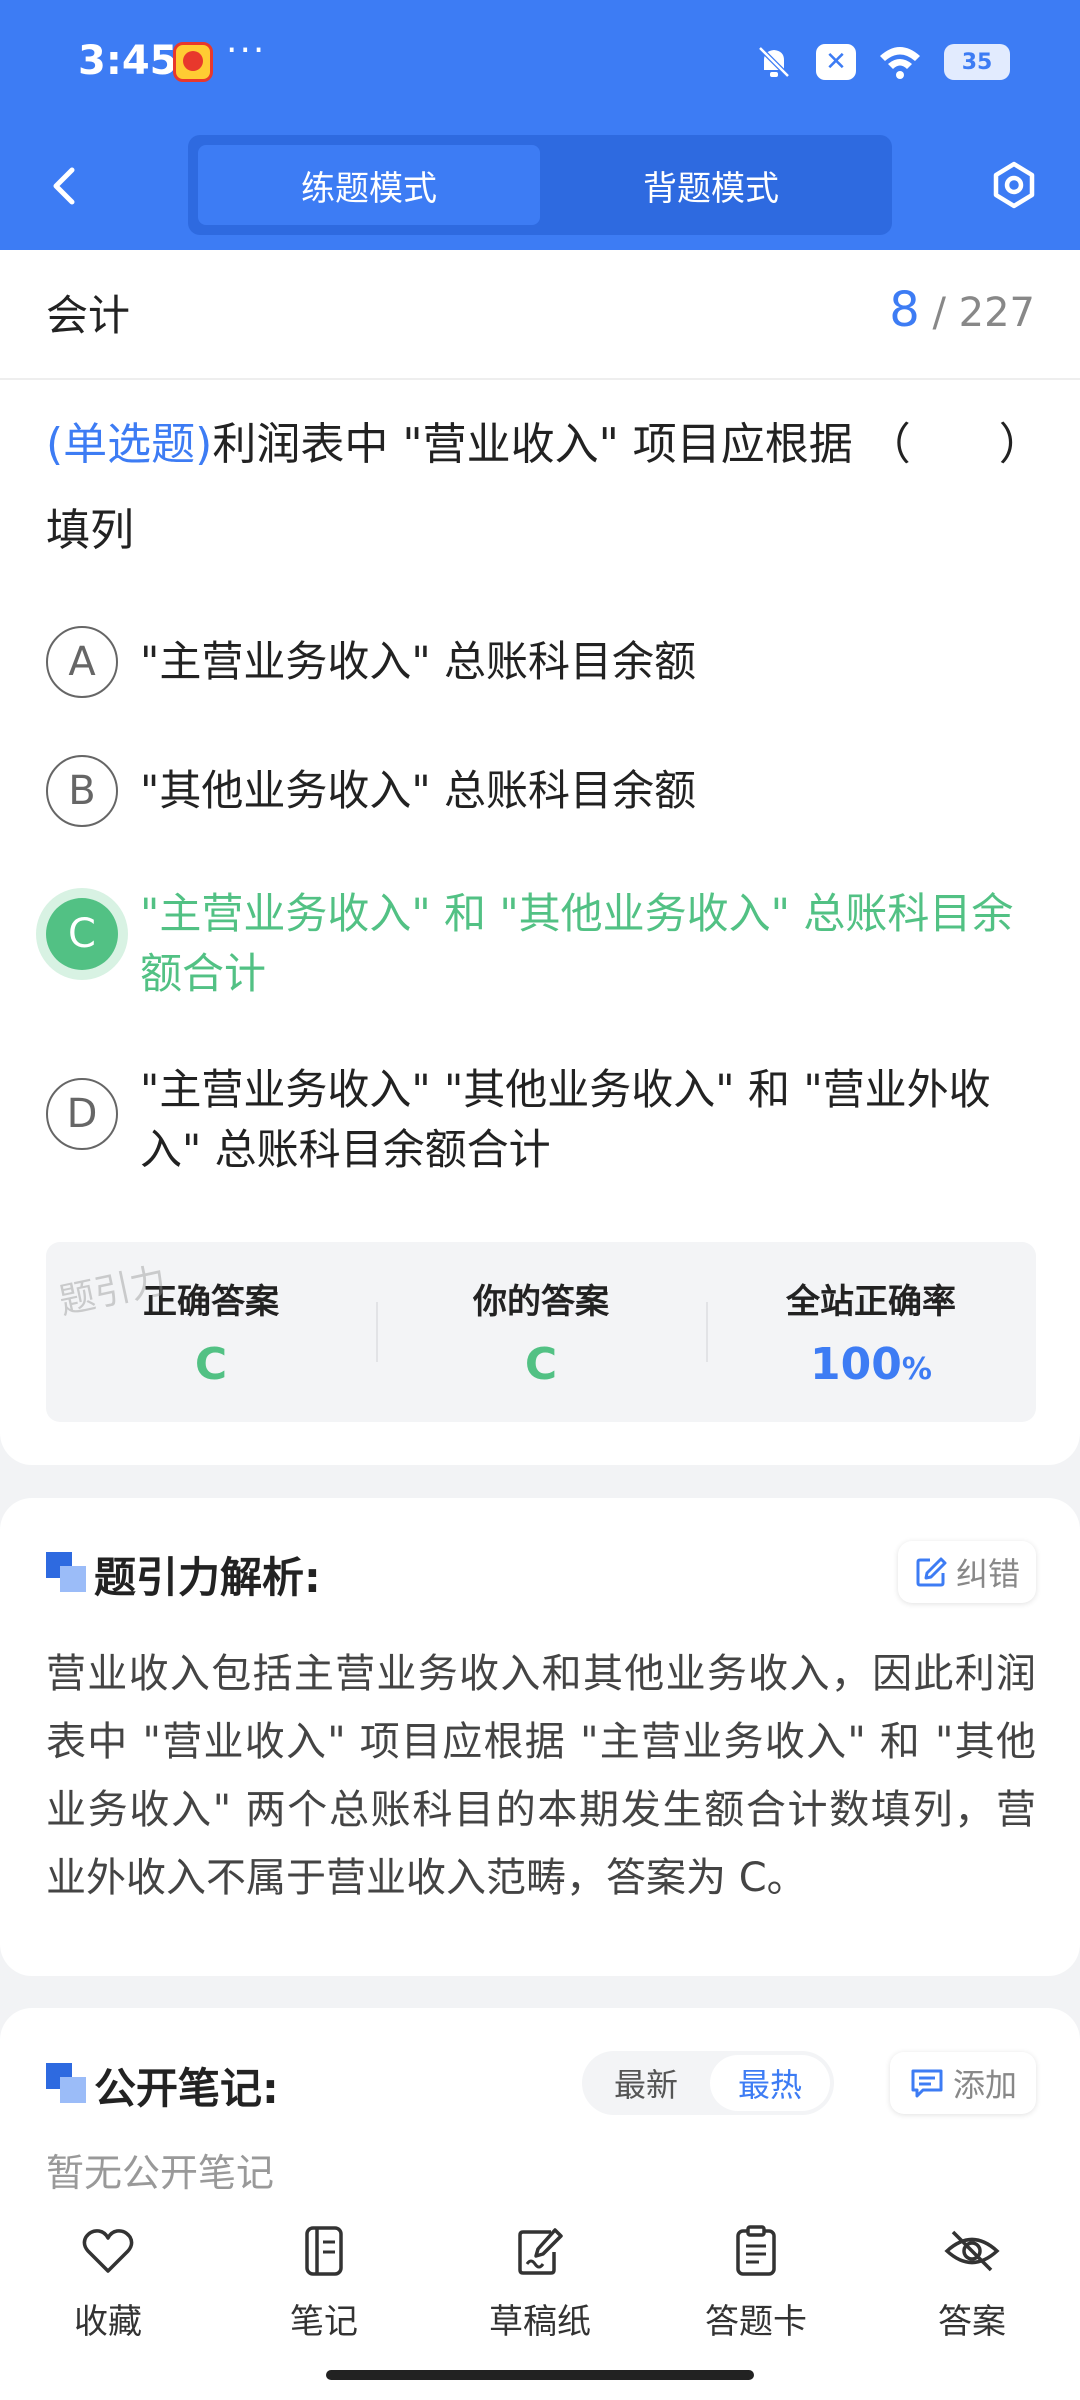 This screenshot has height=2400, width=1080. Describe the element at coordinates (756, 2282) in the screenshot. I see `nav-answer-card: 答题卡` at that location.